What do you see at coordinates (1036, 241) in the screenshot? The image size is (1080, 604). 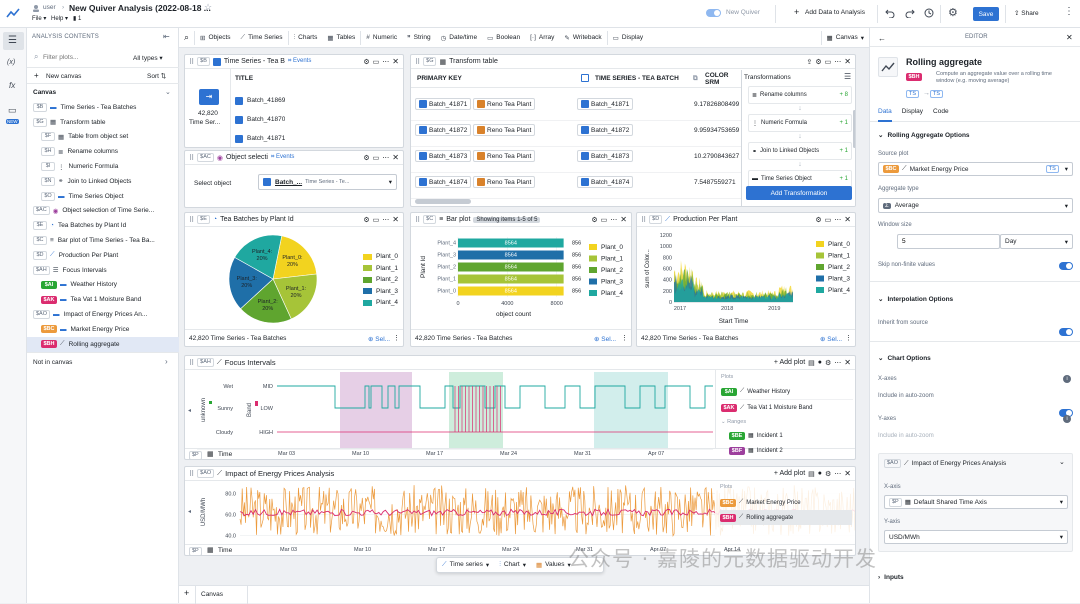 I see `window-unit-select: Day ▾` at bounding box center [1036, 241].